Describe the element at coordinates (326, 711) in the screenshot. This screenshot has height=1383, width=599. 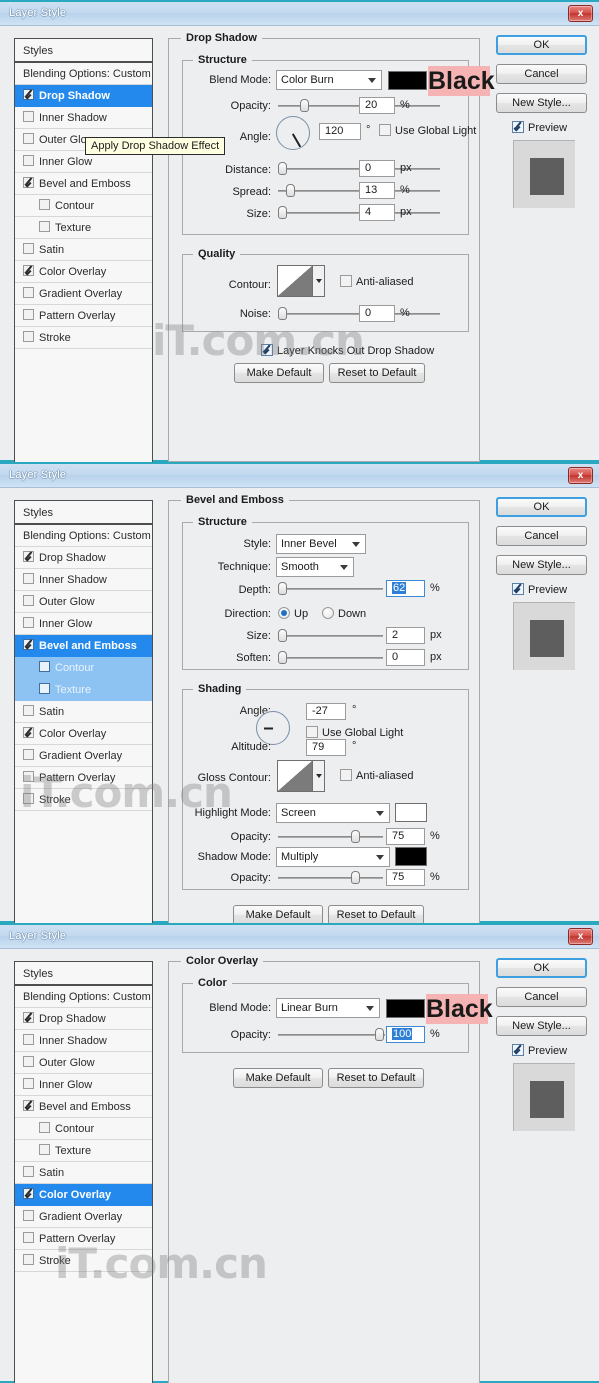
I see `angle-input: -27` at that location.